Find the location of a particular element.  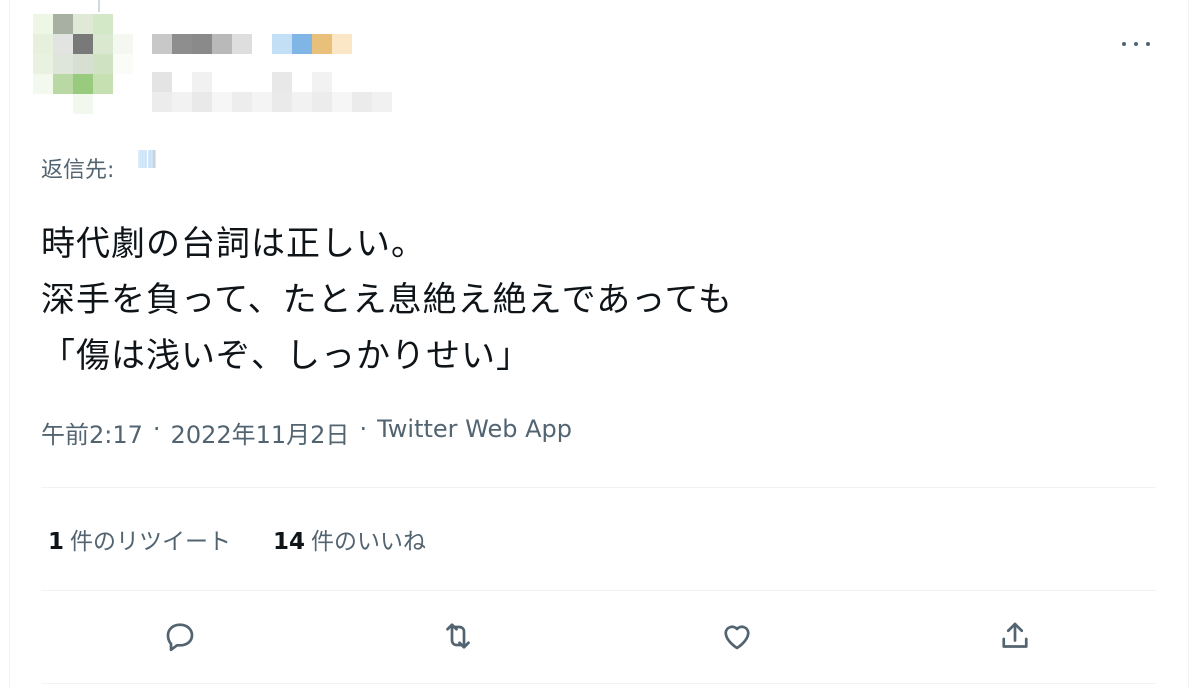

like-button is located at coordinates (737, 636).